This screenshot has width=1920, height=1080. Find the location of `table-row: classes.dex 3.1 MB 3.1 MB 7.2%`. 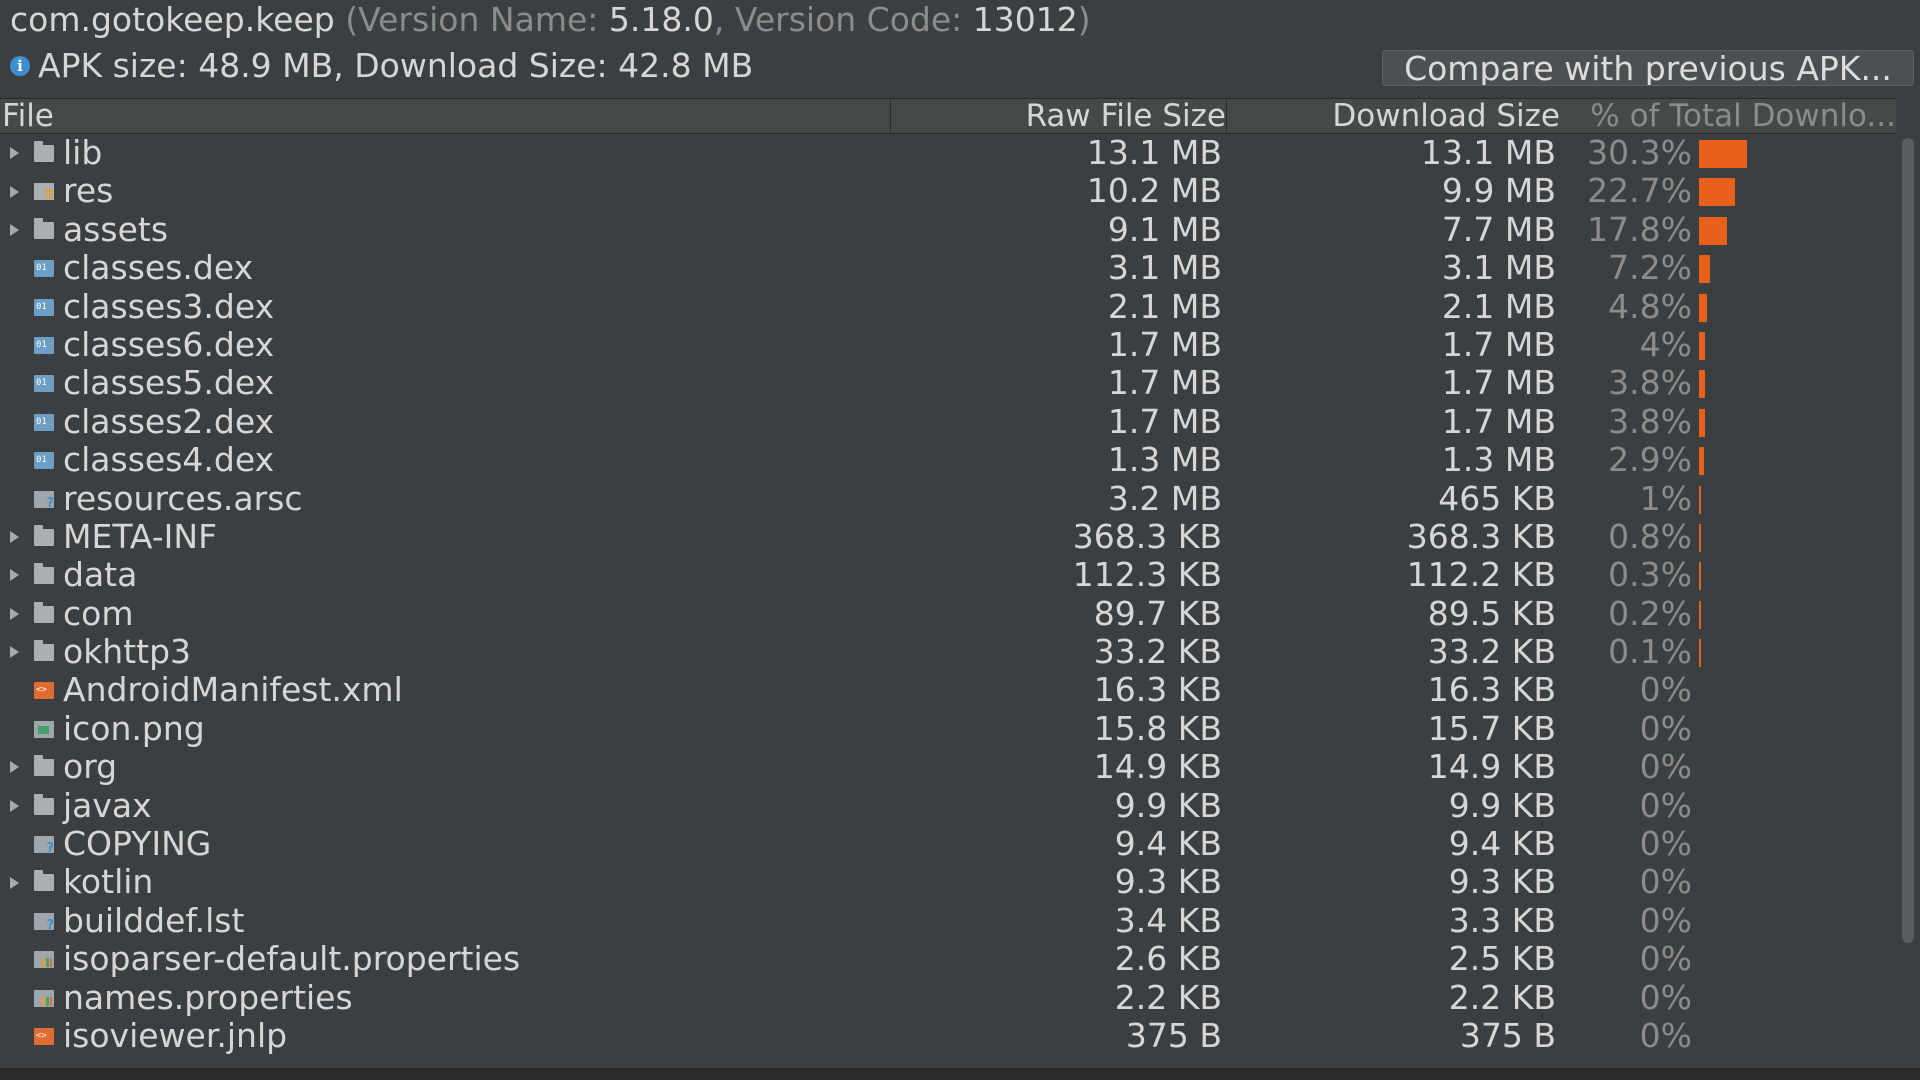

table-row: classes.dex 3.1 MB 3.1 MB 7.2% is located at coordinates (948, 268).